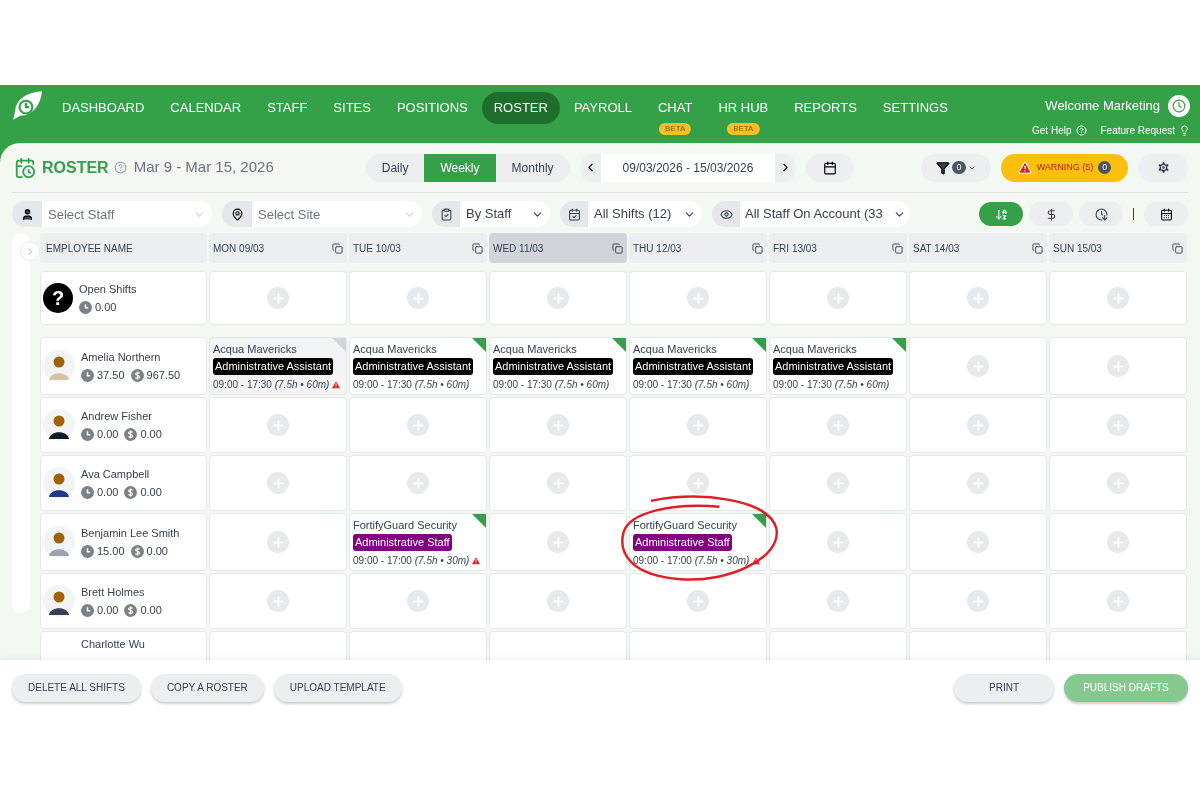 Image resolution: width=1200 pixels, height=800 pixels. Describe the element at coordinates (446, 214) in the screenshot. I see `clipboard-icon` at that location.